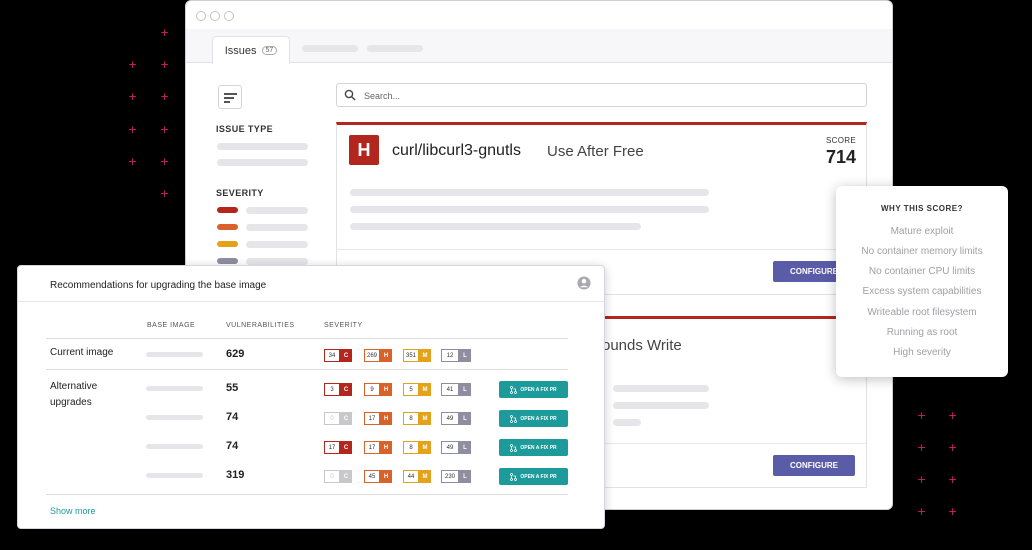 The image size is (1032, 550). I want to click on configure-button: CONFIGURE, so click(814, 465).